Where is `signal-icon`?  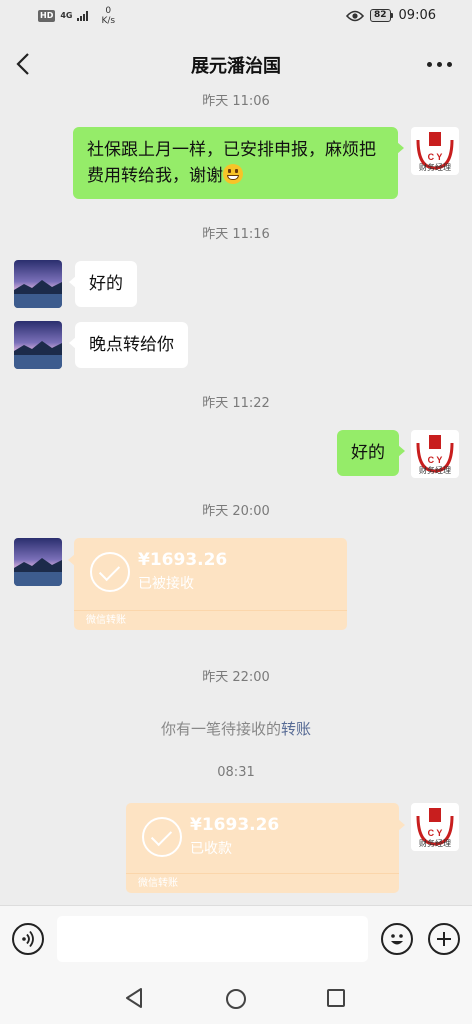 signal-icon is located at coordinates (83, 16).